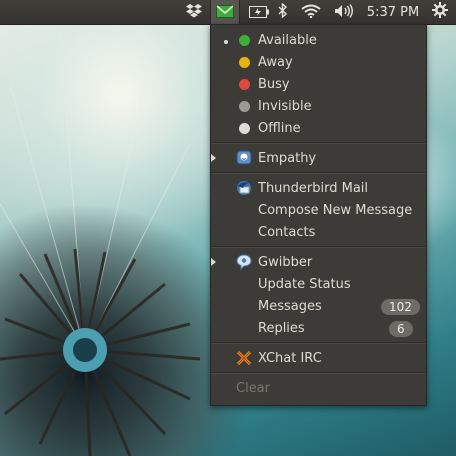 Image resolution: width=456 pixels, height=456 pixels. I want to click on clear-item: Clear, so click(318, 389).